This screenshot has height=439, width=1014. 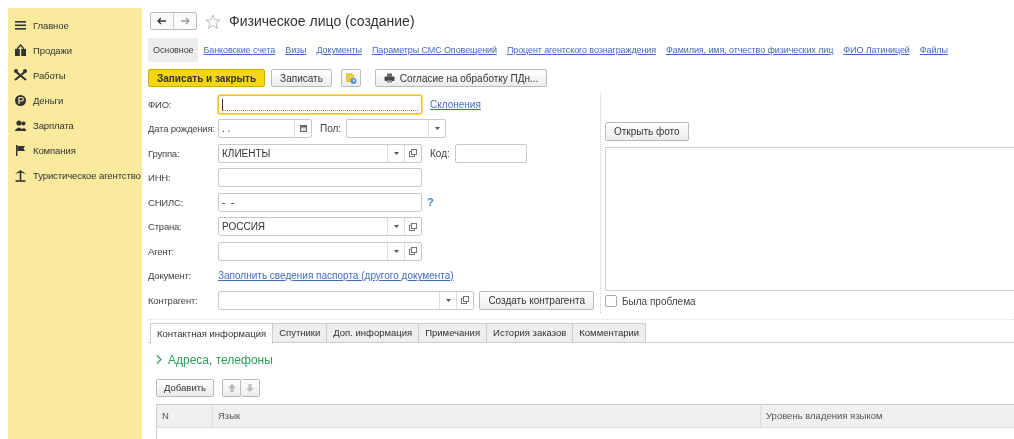 I want to click on field-label: СНИЛС:, so click(x=166, y=202).